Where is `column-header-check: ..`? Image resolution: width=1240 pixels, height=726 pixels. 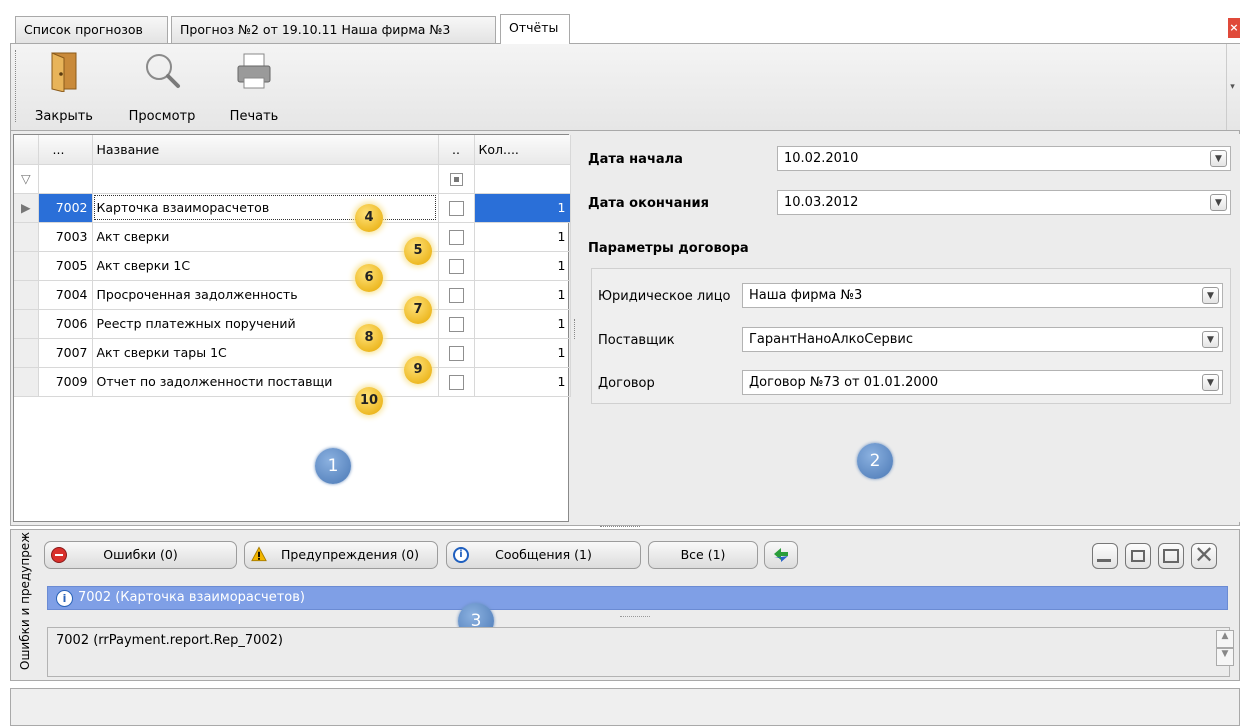
column-header-check: .. is located at coordinates (456, 150).